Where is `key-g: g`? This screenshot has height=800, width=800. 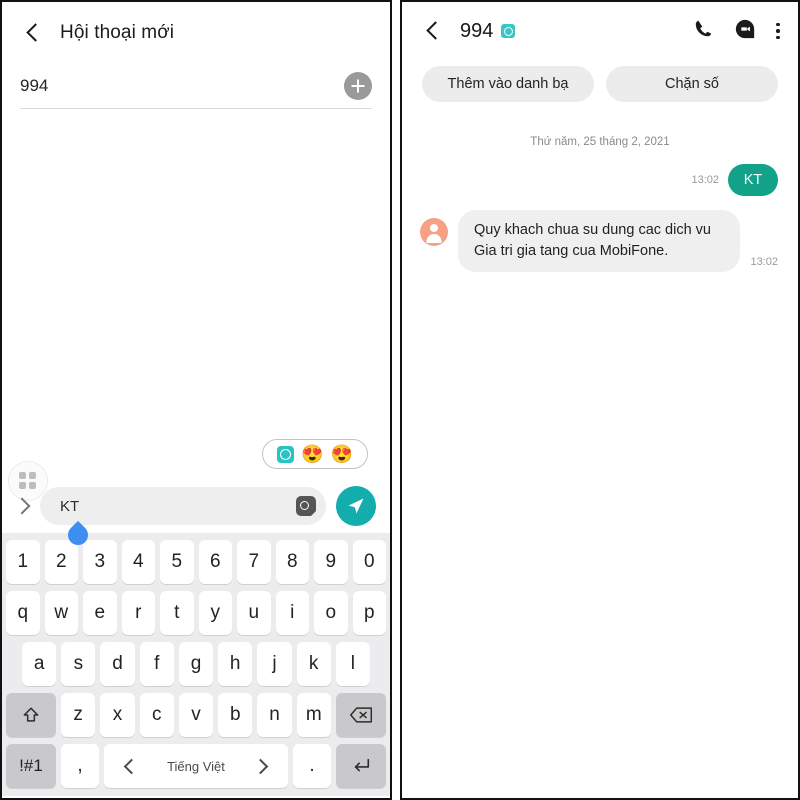 key-g: g is located at coordinates (196, 664).